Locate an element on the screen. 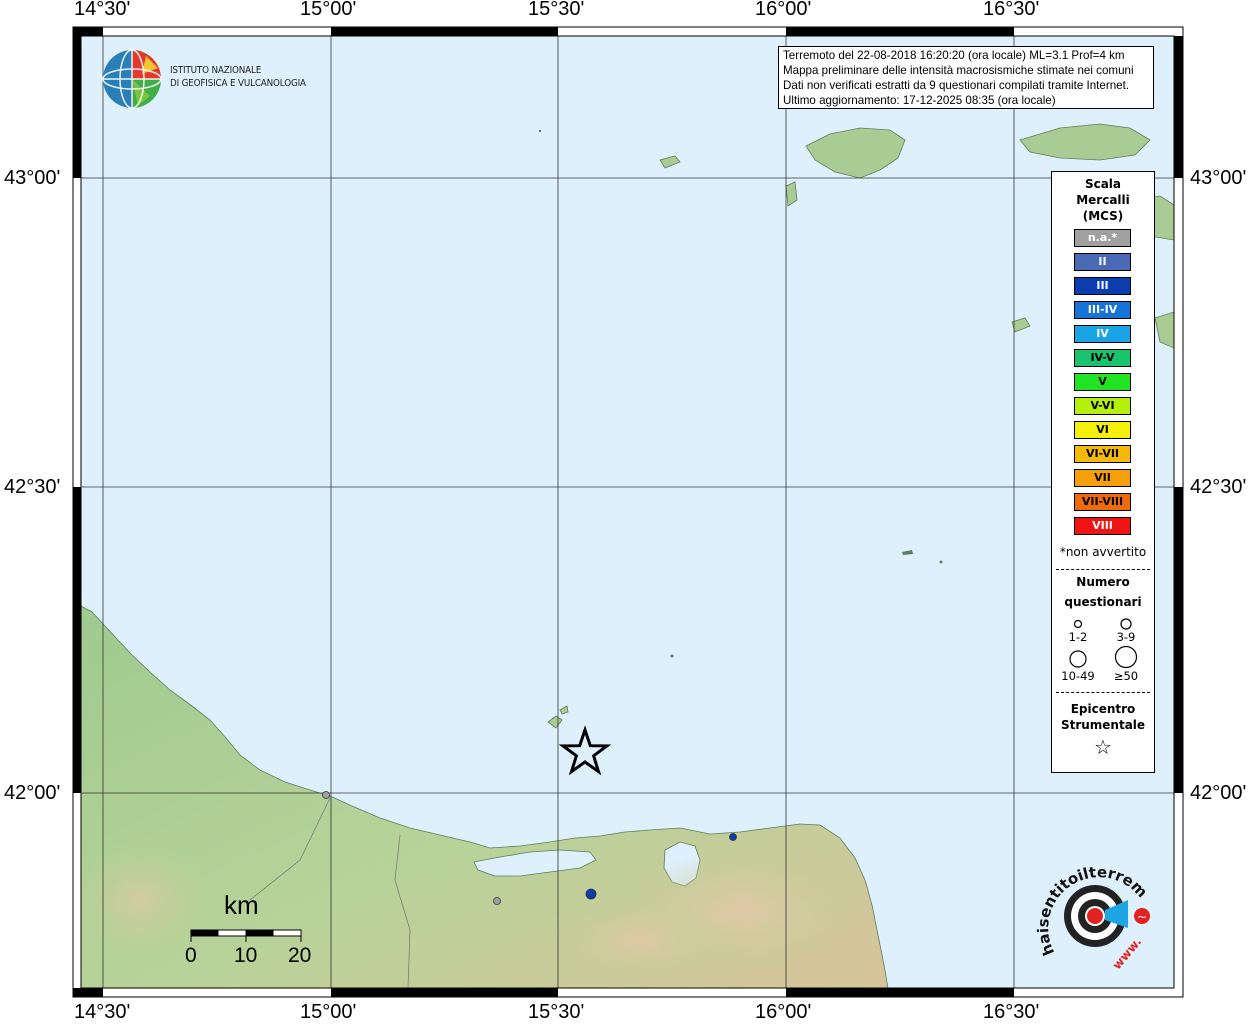  epi-title-line2: Strumentale is located at coordinates (1103, 725).